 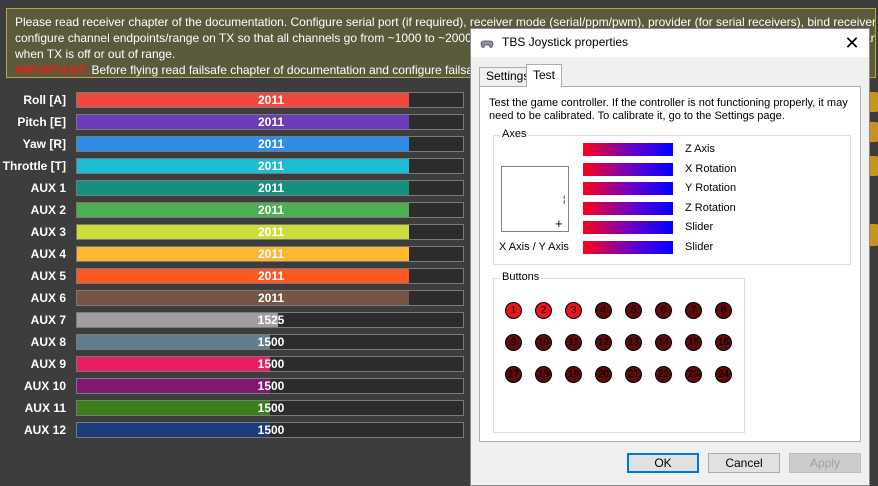 What do you see at coordinates (44, 100) in the screenshot?
I see `channel-label: Roll [A]` at bounding box center [44, 100].